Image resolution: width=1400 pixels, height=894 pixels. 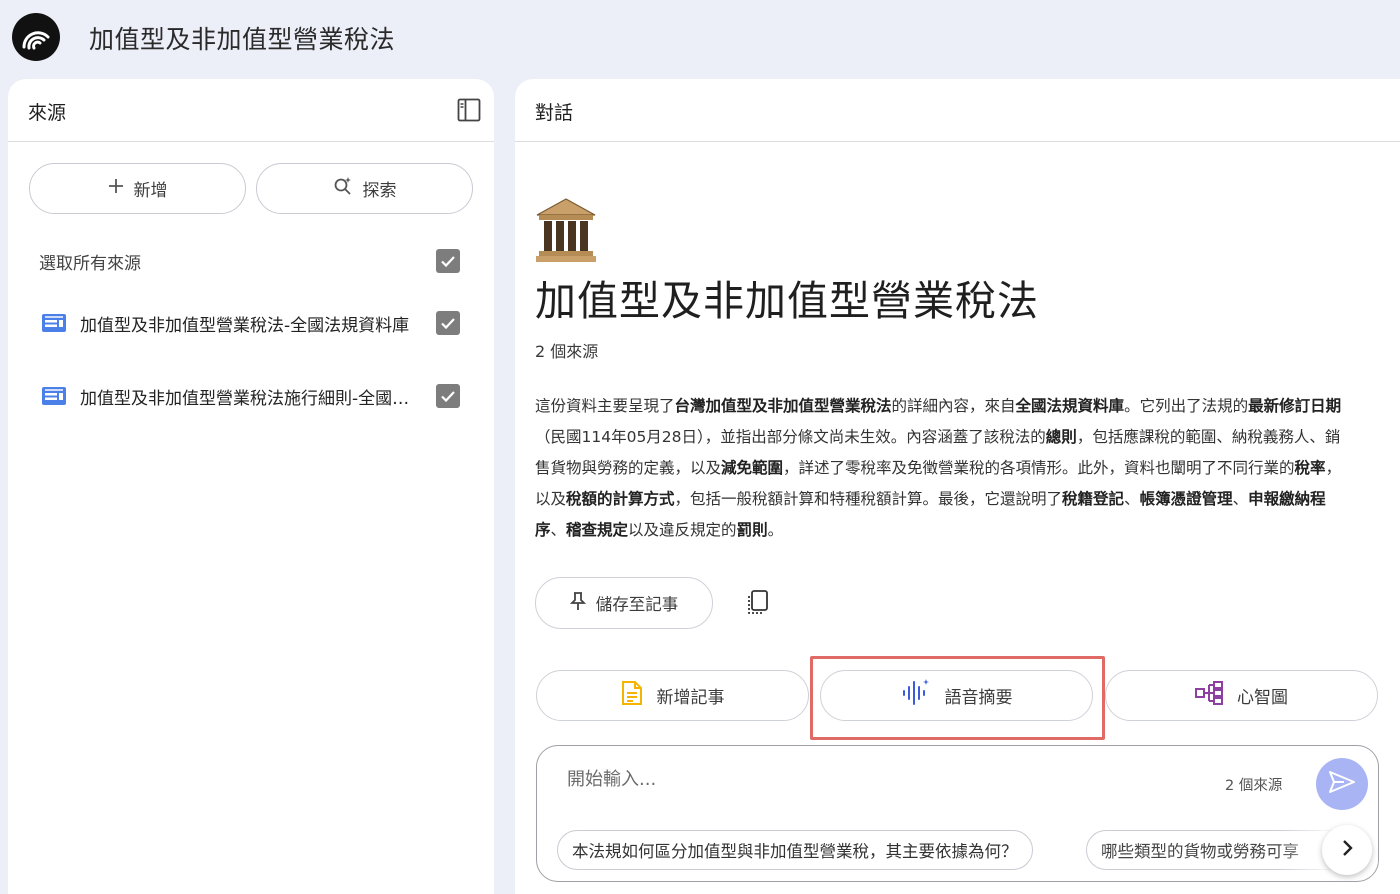 I want to click on summary-keyword: 帳簿憑證管理, so click(x=1186, y=499).